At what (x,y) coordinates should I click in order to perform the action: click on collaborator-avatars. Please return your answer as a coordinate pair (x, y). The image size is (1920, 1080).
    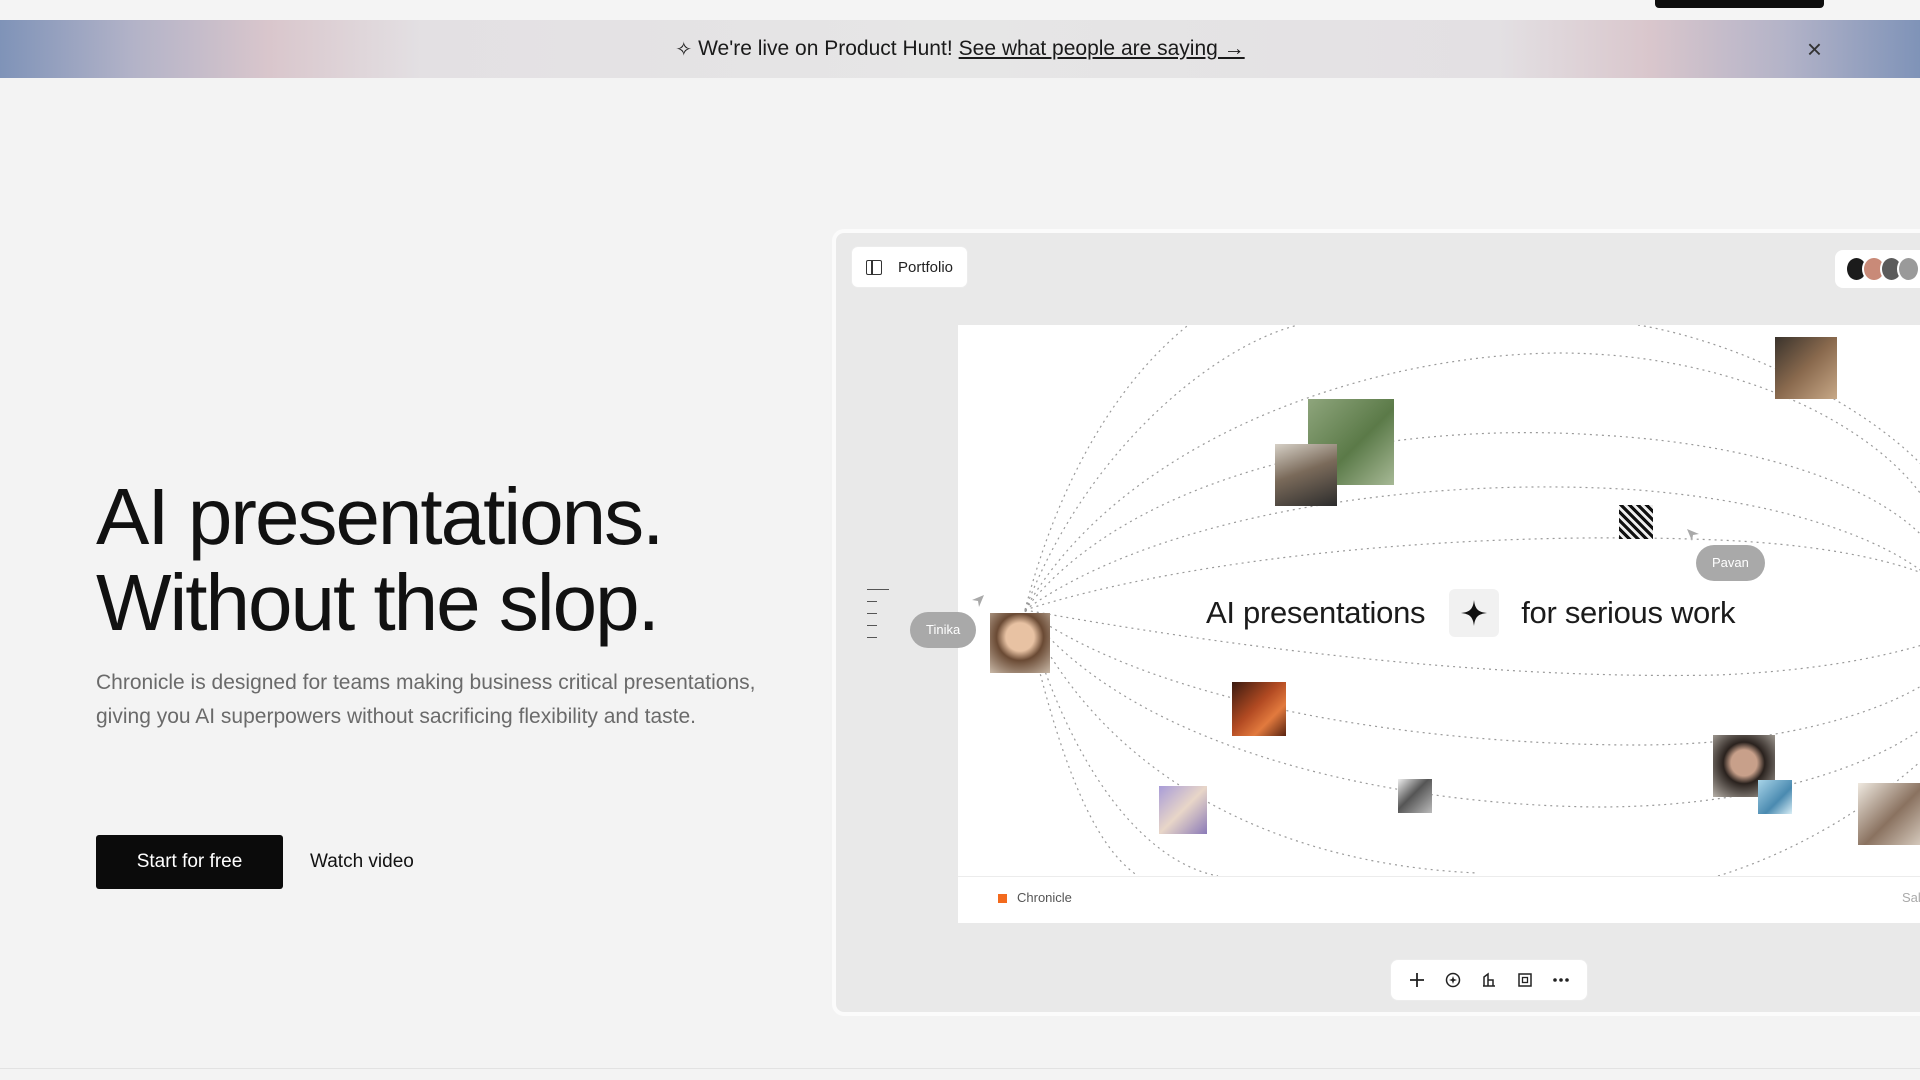
    Looking at the image, I should click on (1877, 269).